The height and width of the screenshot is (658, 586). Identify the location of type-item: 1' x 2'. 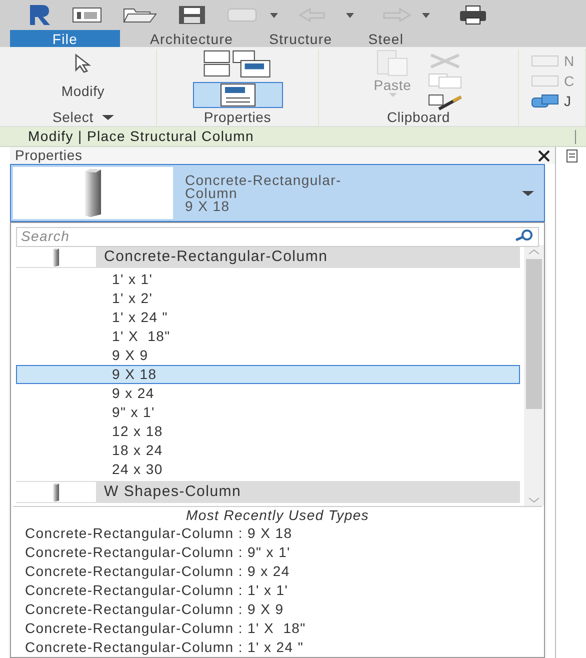
(268, 298).